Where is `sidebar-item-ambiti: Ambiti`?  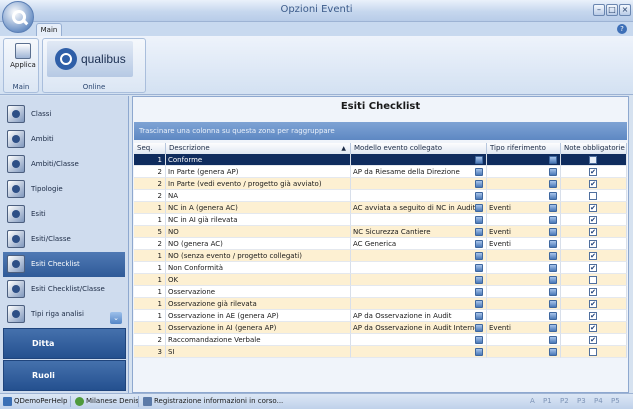 sidebar-item-ambiti: Ambiti is located at coordinates (64, 139).